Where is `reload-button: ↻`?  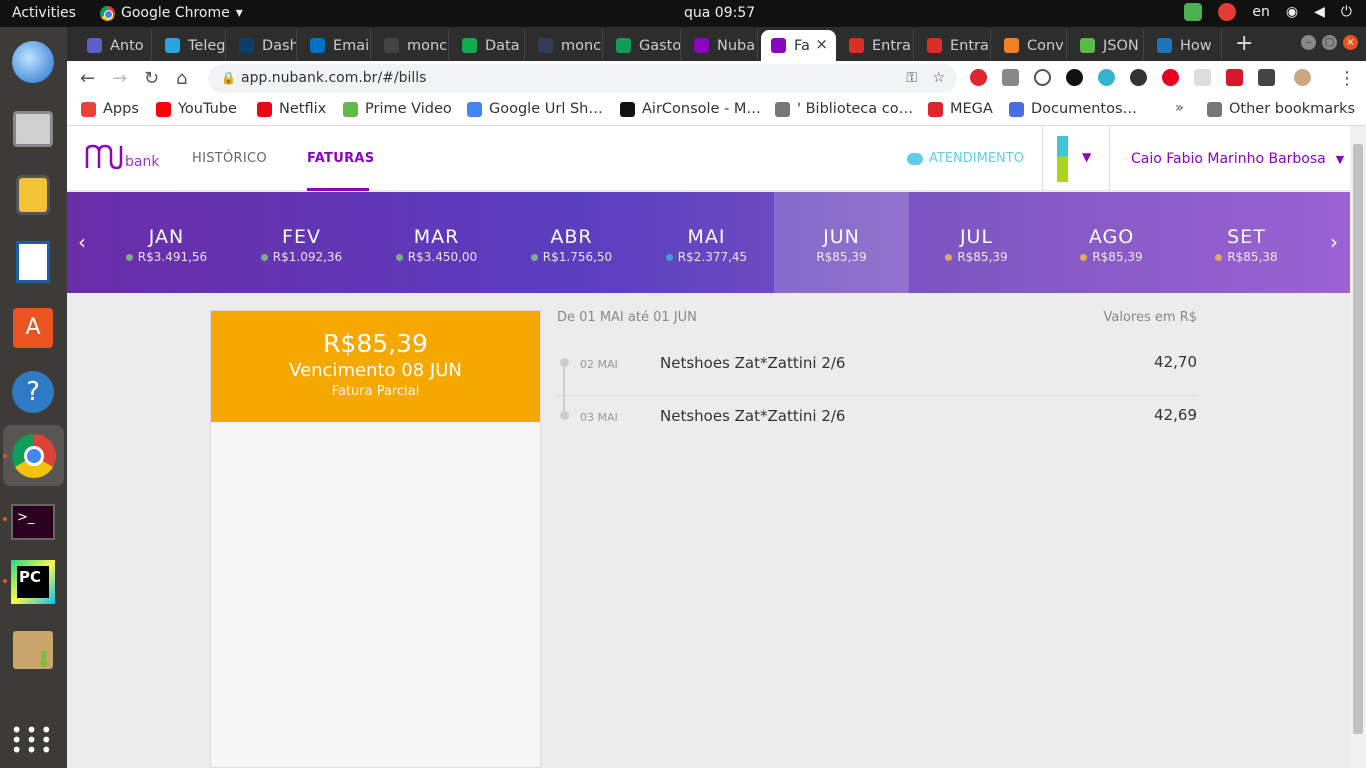 reload-button: ↻ is located at coordinates (151, 78).